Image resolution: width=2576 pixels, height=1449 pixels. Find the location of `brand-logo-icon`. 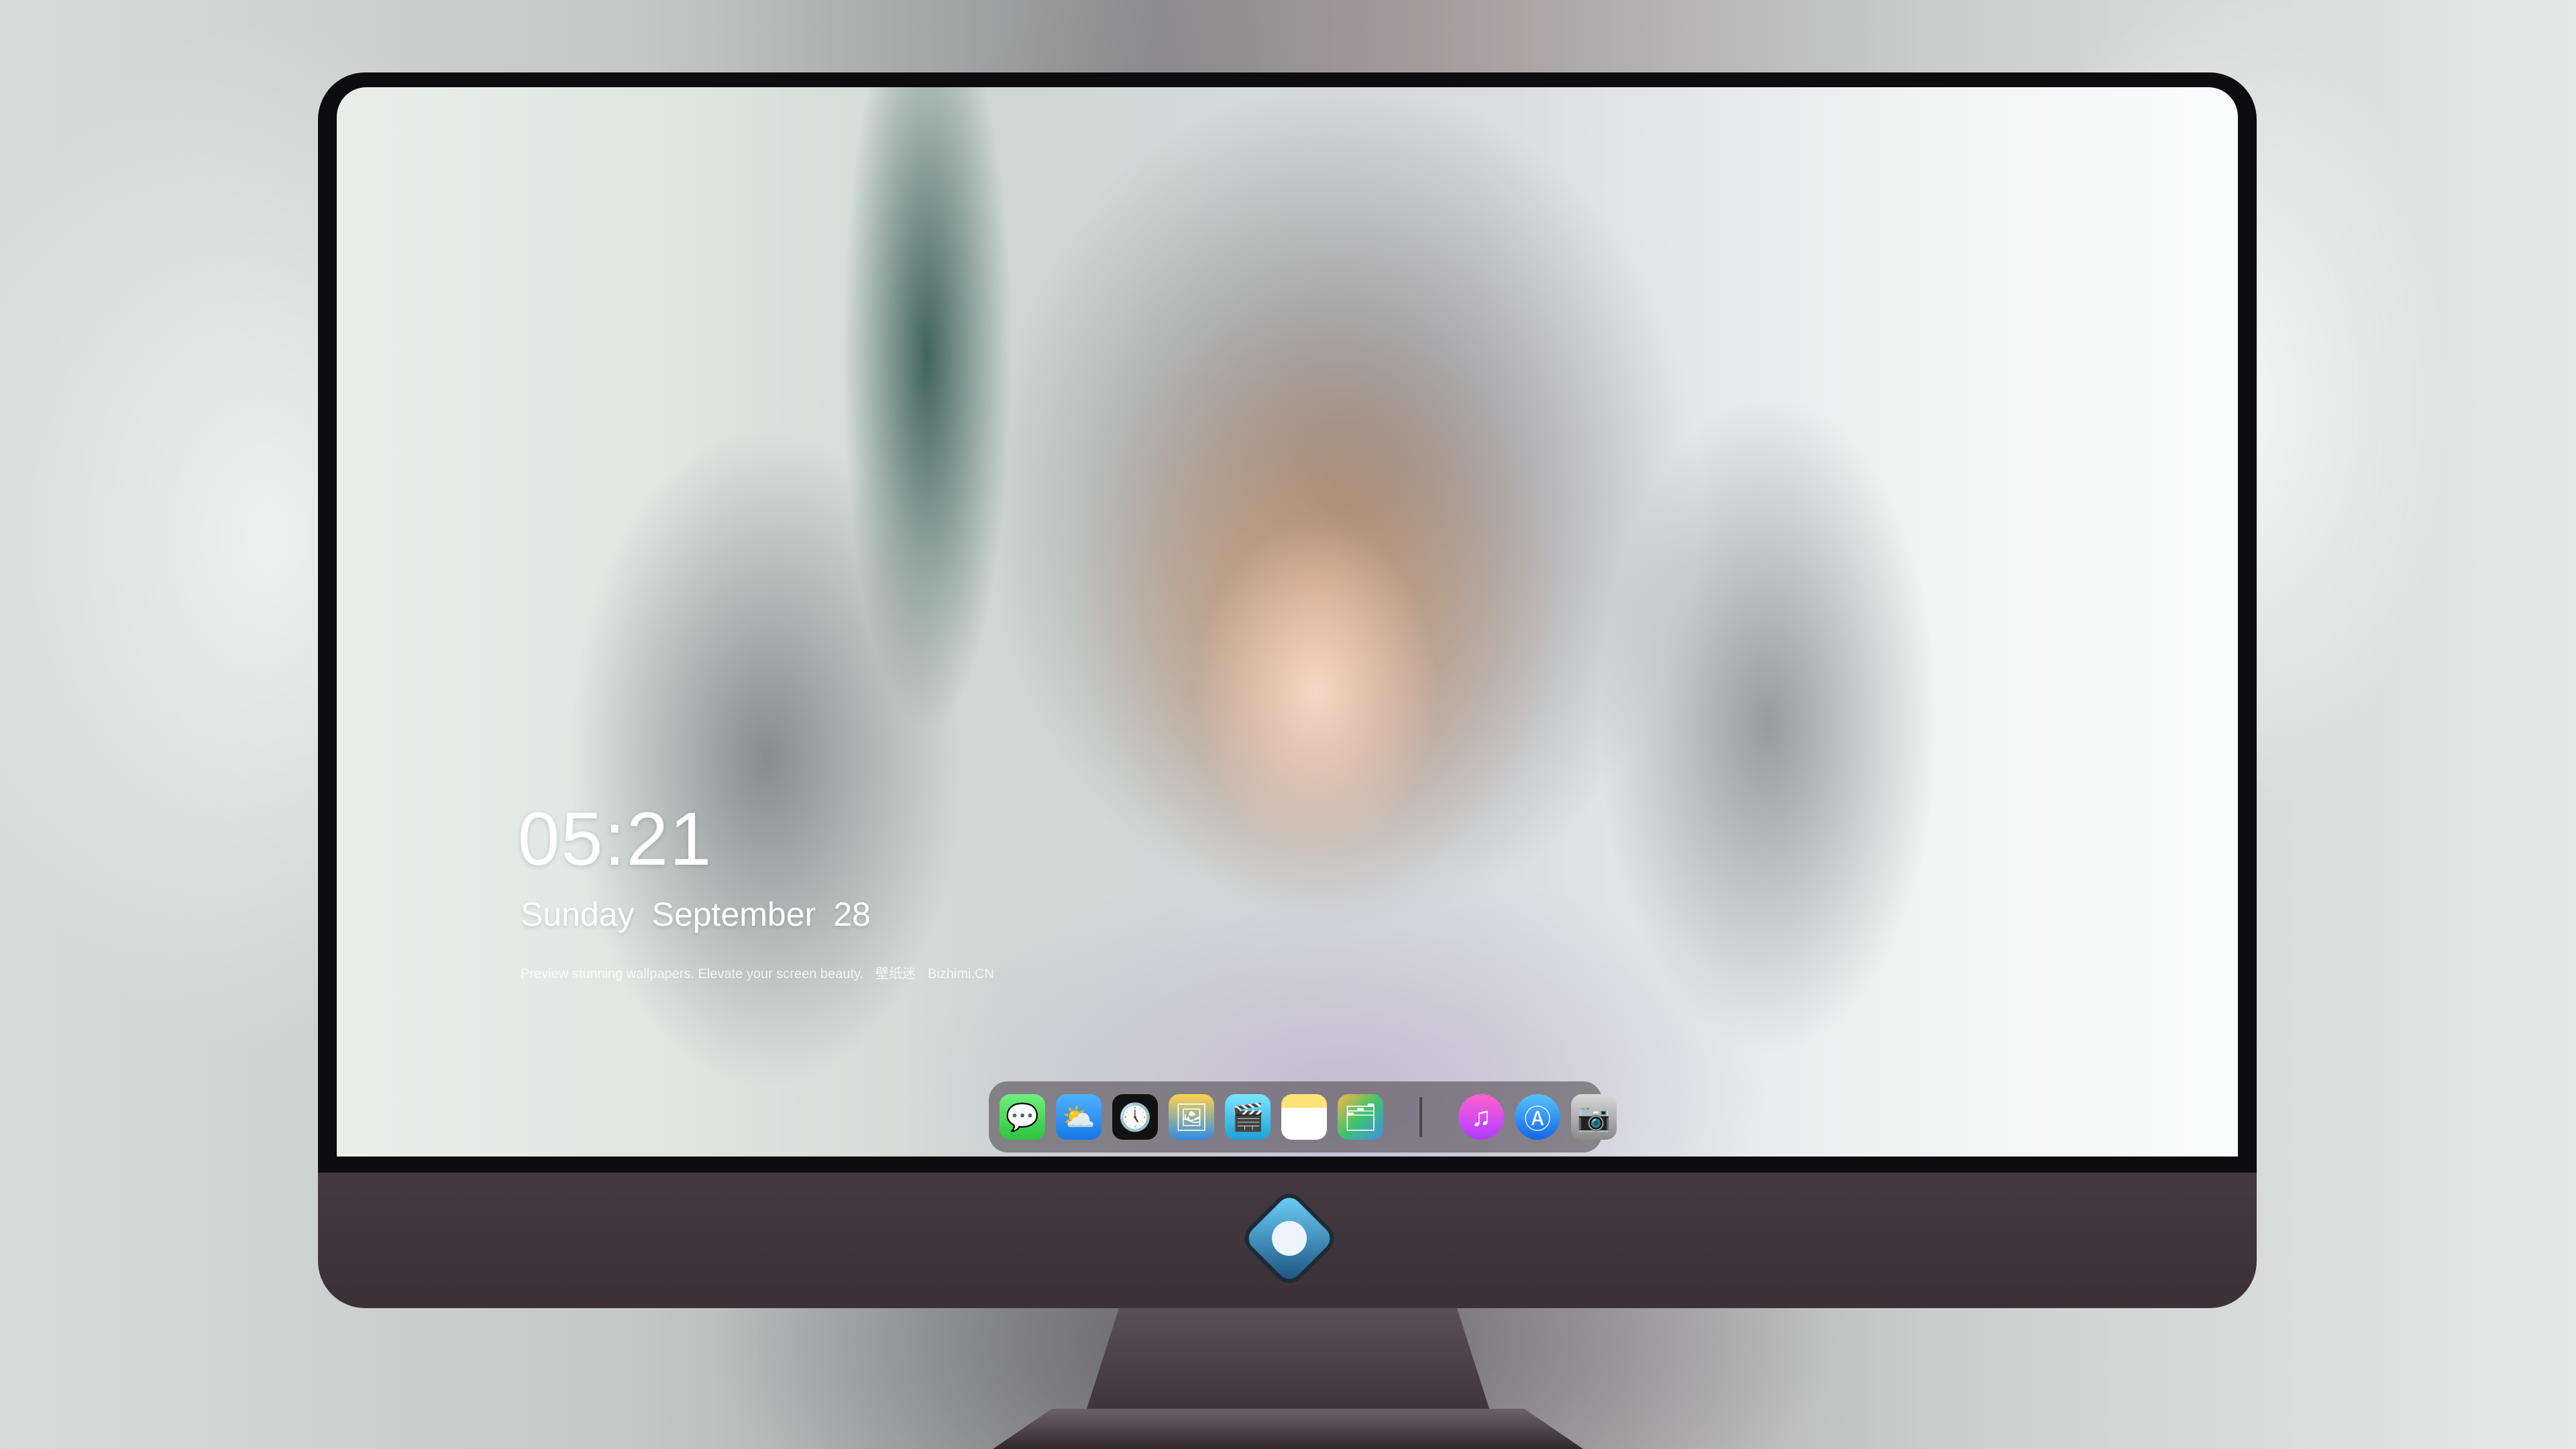

brand-logo-icon is located at coordinates (1289, 1238).